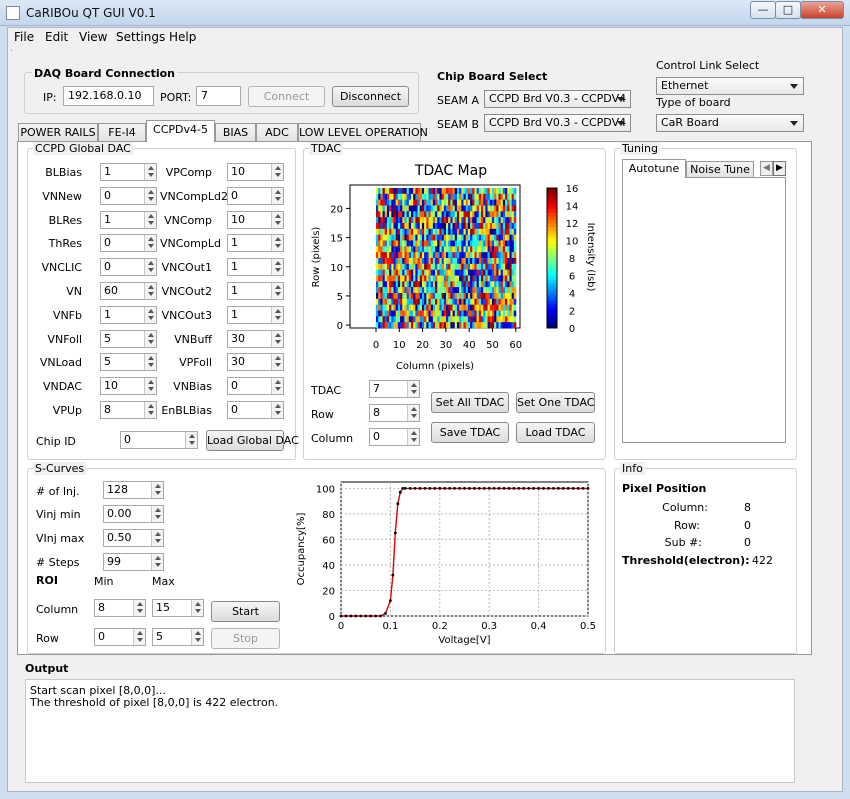  What do you see at coordinates (766, 168) in the screenshot?
I see `tab-scroll-left-icon: ◀` at bounding box center [766, 168].